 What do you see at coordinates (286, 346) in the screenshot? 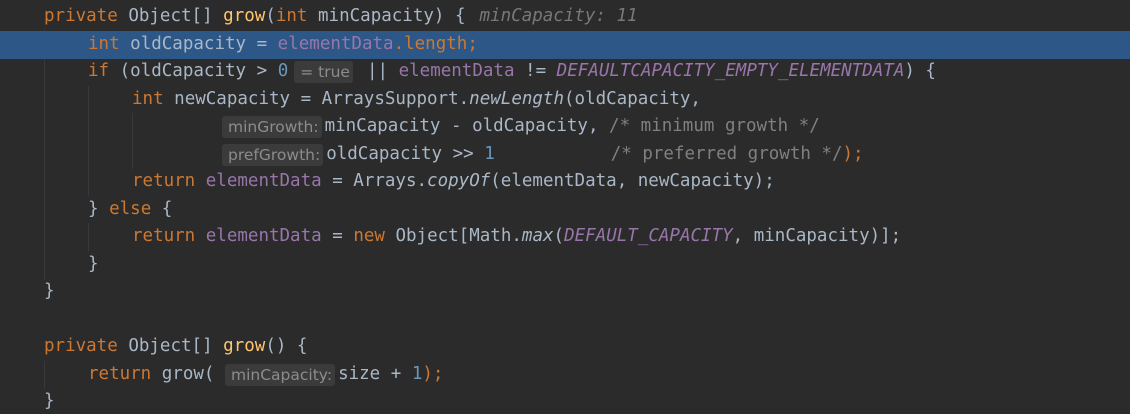
I see `grow-empty-signature: () {` at bounding box center [286, 346].